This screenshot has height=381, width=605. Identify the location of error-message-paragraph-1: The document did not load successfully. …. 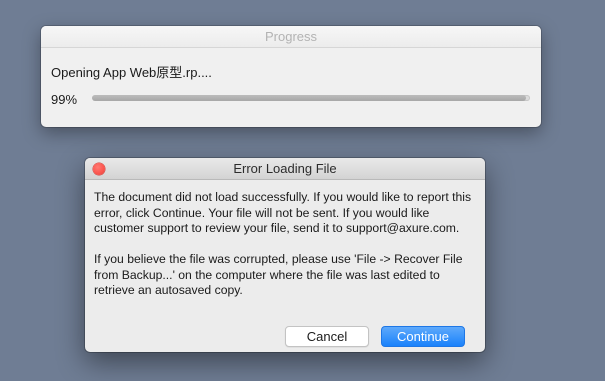
(283, 212).